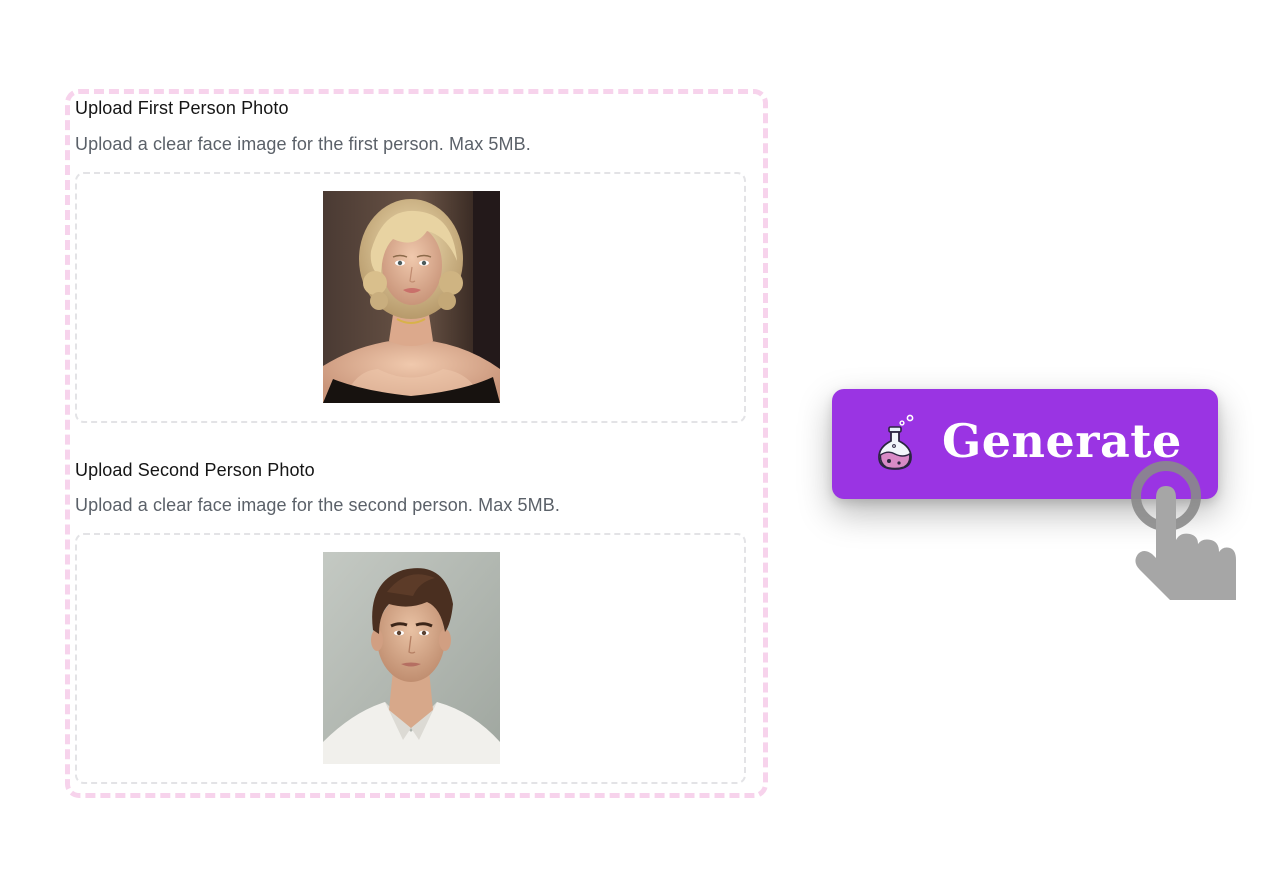 Image resolution: width=1280 pixels, height=888 pixels. I want to click on hand-pointer-icon, so click(1183, 530).